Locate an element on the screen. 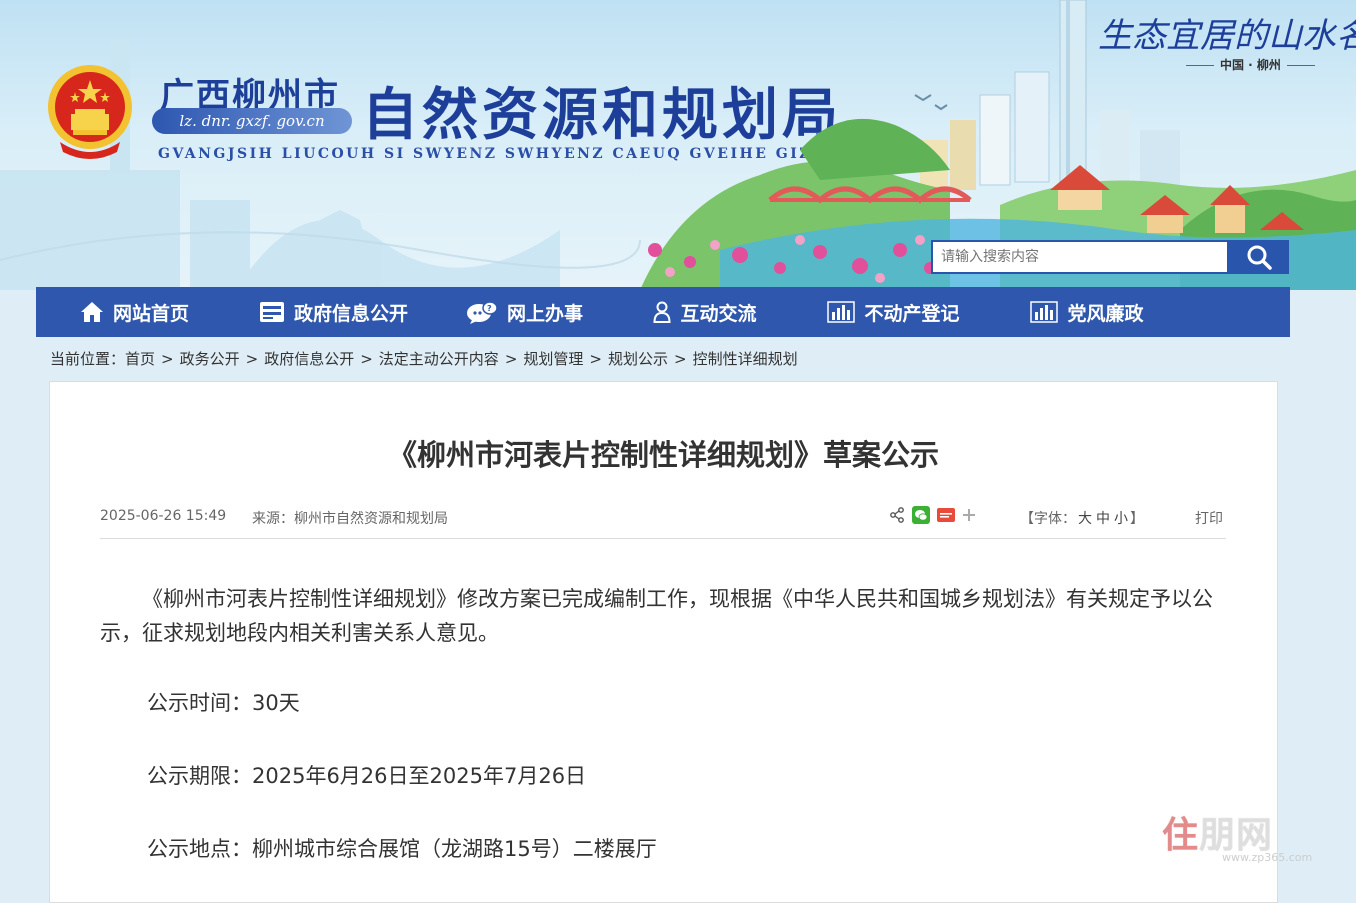 The height and width of the screenshot is (903, 1356). search-icon is located at coordinates (1259, 257).